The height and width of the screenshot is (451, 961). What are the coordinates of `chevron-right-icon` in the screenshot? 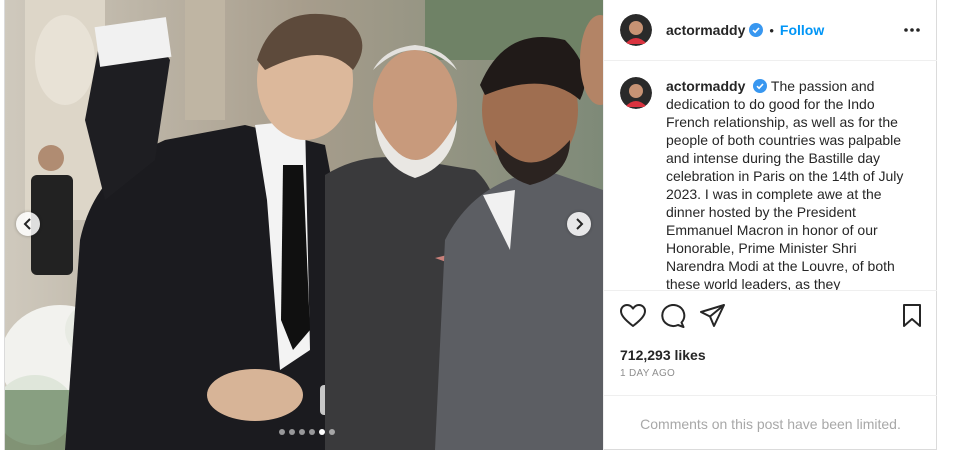 It's located at (580, 224).